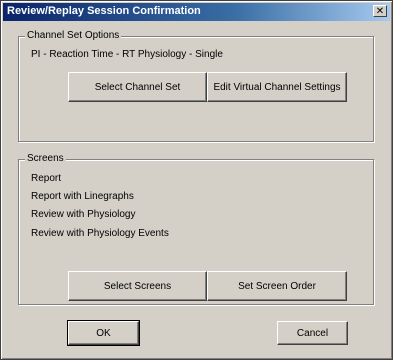 The height and width of the screenshot is (360, 393). What do you see at coordinates (312, 333) in the screenshot?
I see `cancel-button: Cancel` at bounding box center [312, 333].